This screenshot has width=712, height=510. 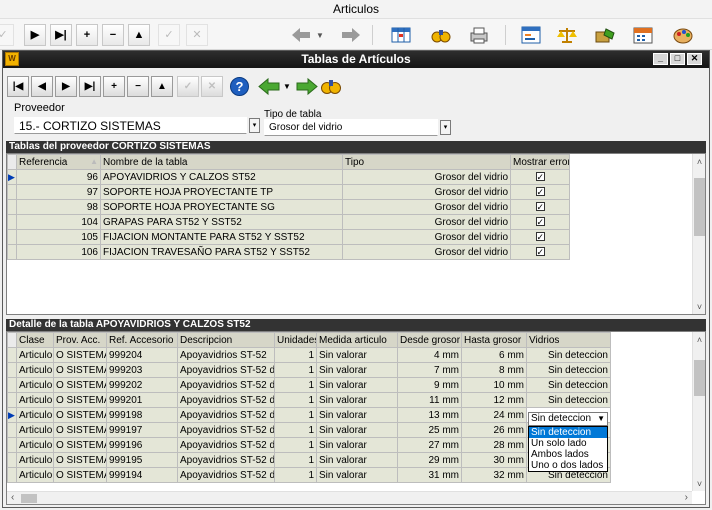 What do you see at coordinates (221, 177) in the screenshot?
I see `cell-nombre: APOYAVIDRIOS Y CALZOS ST52` at bounding box center [221, 177].